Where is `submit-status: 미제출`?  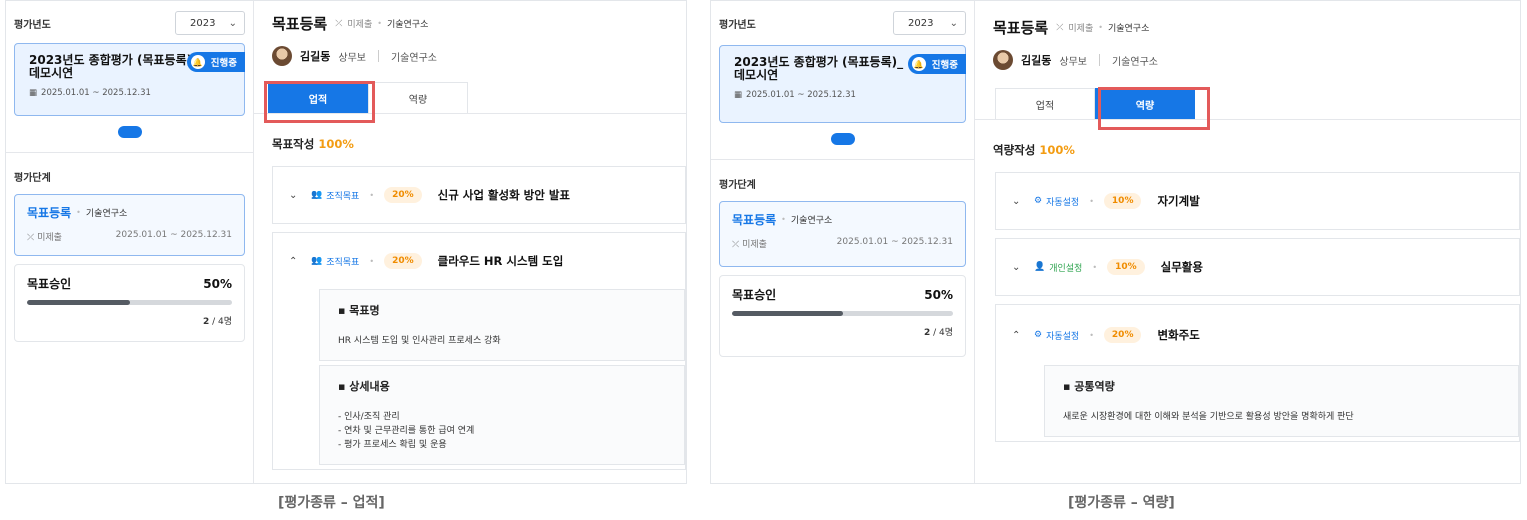
submit-status: 미제출 is located at coordinates (1081, 29).